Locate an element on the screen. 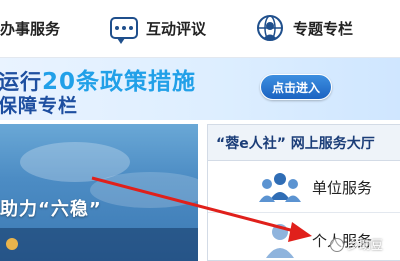 The height and width of the screenshot is (261, 400). nav-item-affairs: 办事服务 is located at coordinates (30, 28).